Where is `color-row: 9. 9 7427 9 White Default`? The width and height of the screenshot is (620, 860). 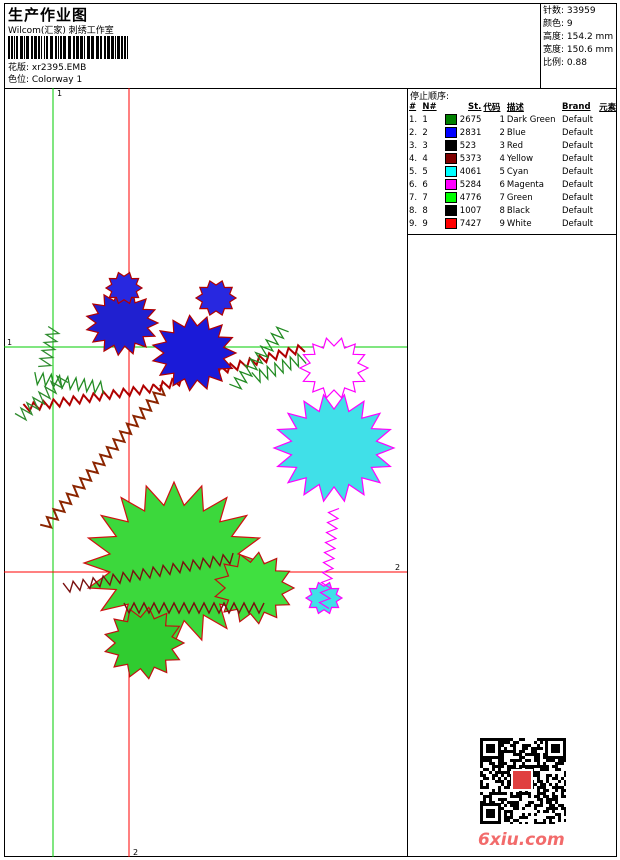 color-row: 9. 9 7427 9 White Default is located at coordinates (514, 223).